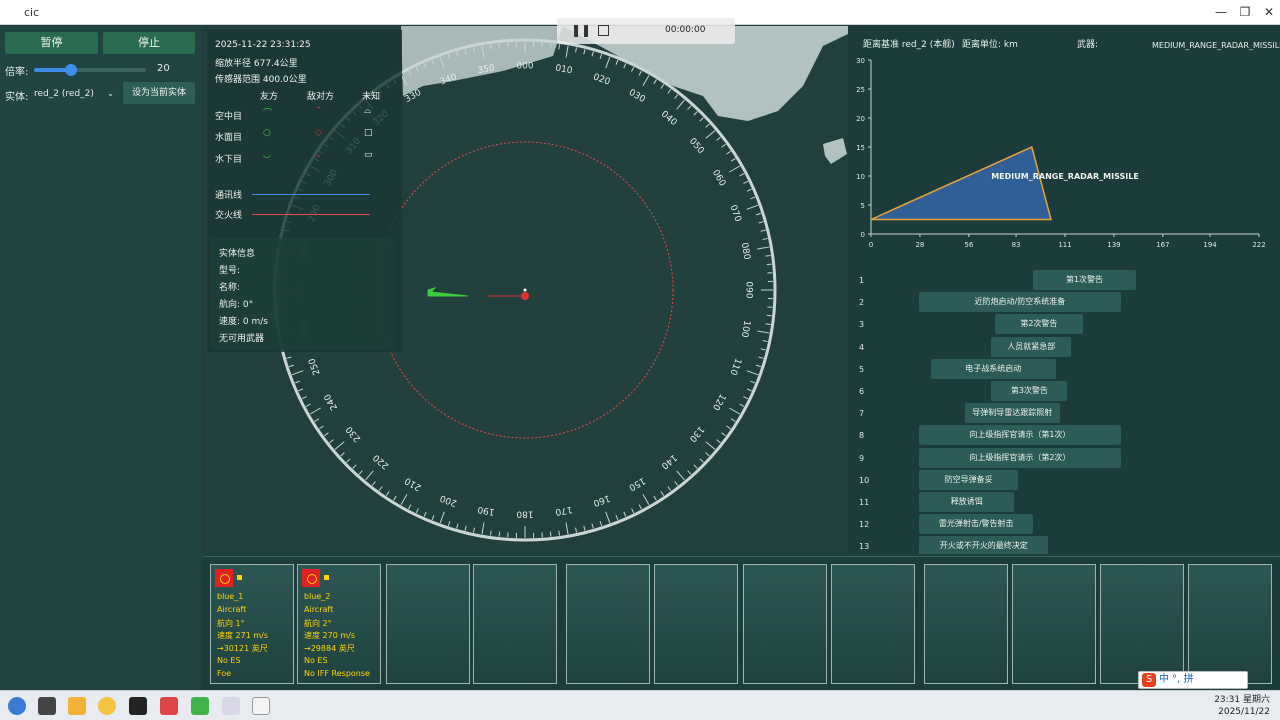  What do you see at coordinates (640, 705) in the screenshot?
I see `taskbar: 23:31 星期六 2025/11/22` at bounding box center [640, 705].